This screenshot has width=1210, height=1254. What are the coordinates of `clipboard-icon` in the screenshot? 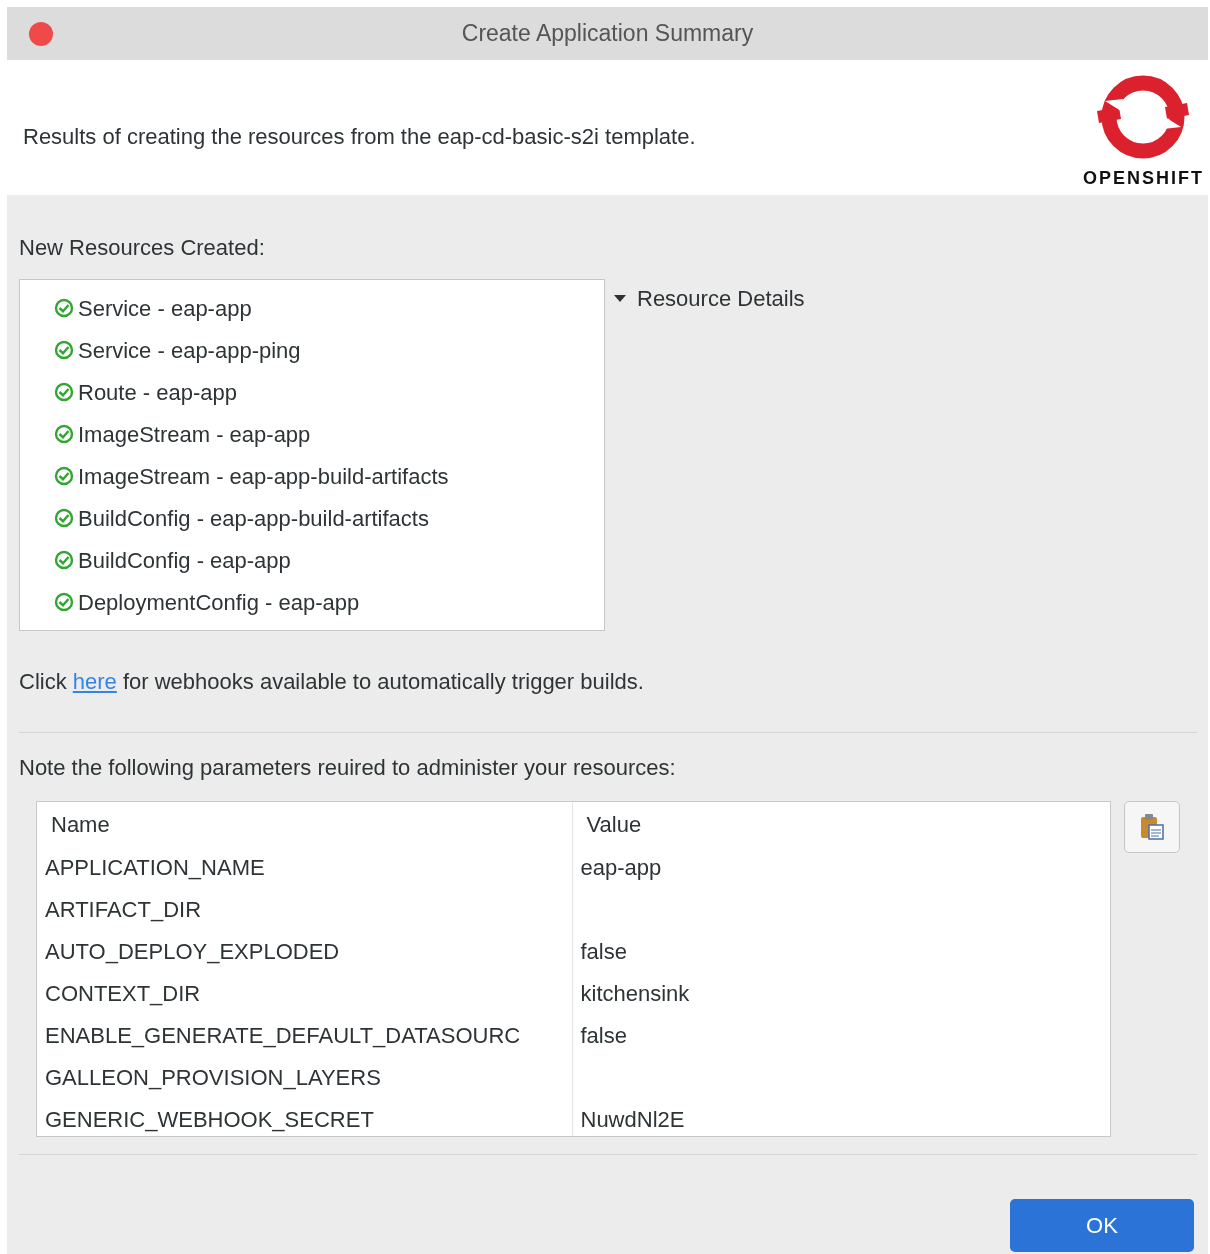 It's located at (1152, 827).